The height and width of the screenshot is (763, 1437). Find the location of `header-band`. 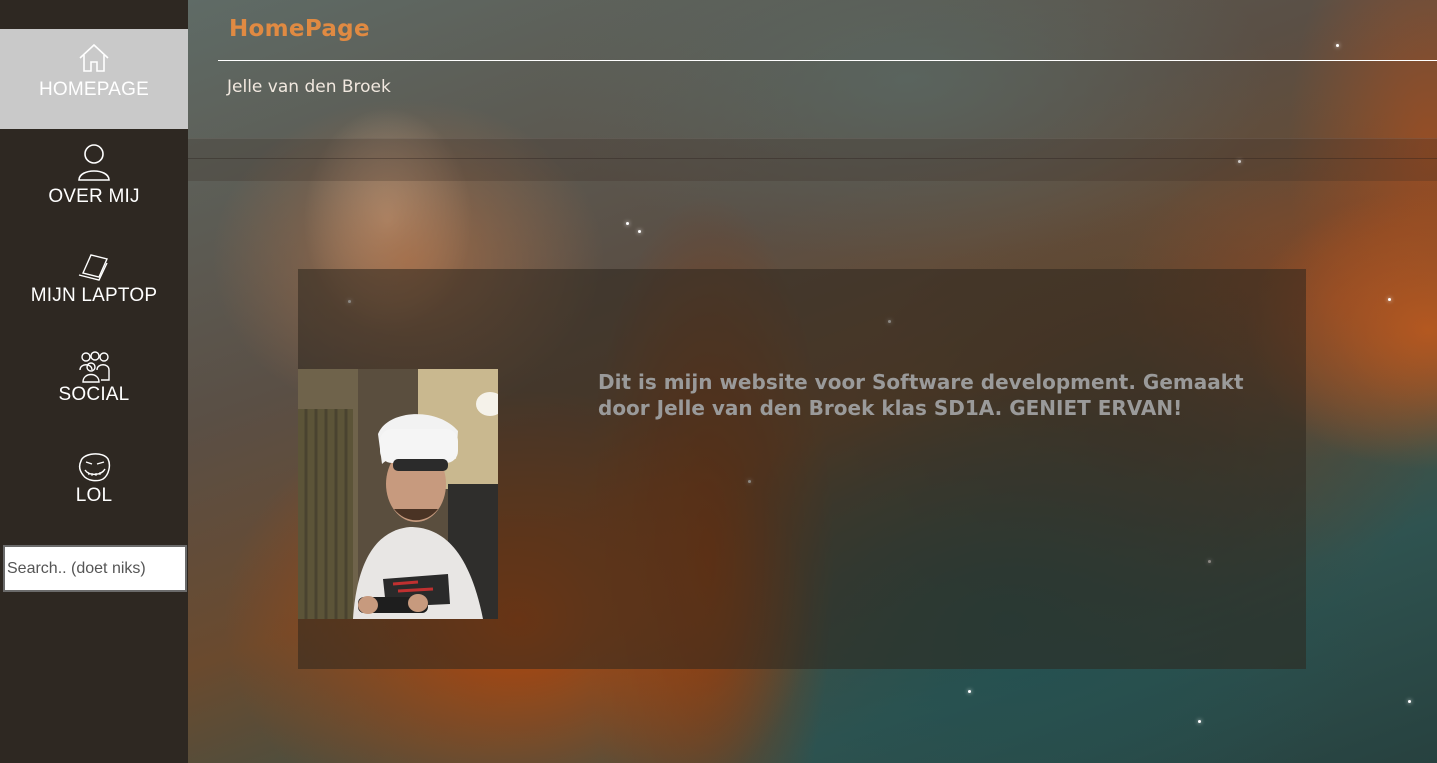

header-band is located at coordinates (812, 159).